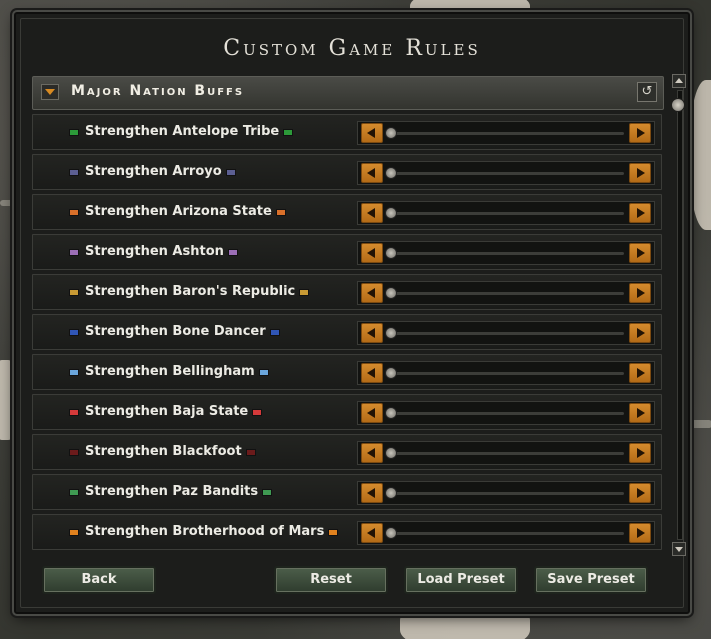 The image size is (711, 639). Describe the element at coordinates (172, 491) in the screenshot. I see `rule-label: Strengthen Paz Bandits` at that location.